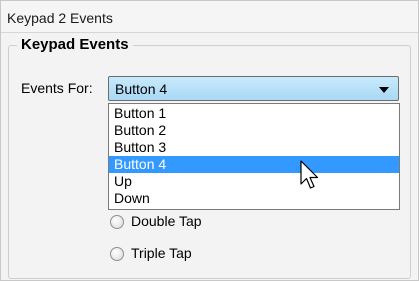  What do you see at coordinates (209, 17) in the screenshot?
I see `panel-header: Keypad 2 Events` at bounding box center [209, 17].